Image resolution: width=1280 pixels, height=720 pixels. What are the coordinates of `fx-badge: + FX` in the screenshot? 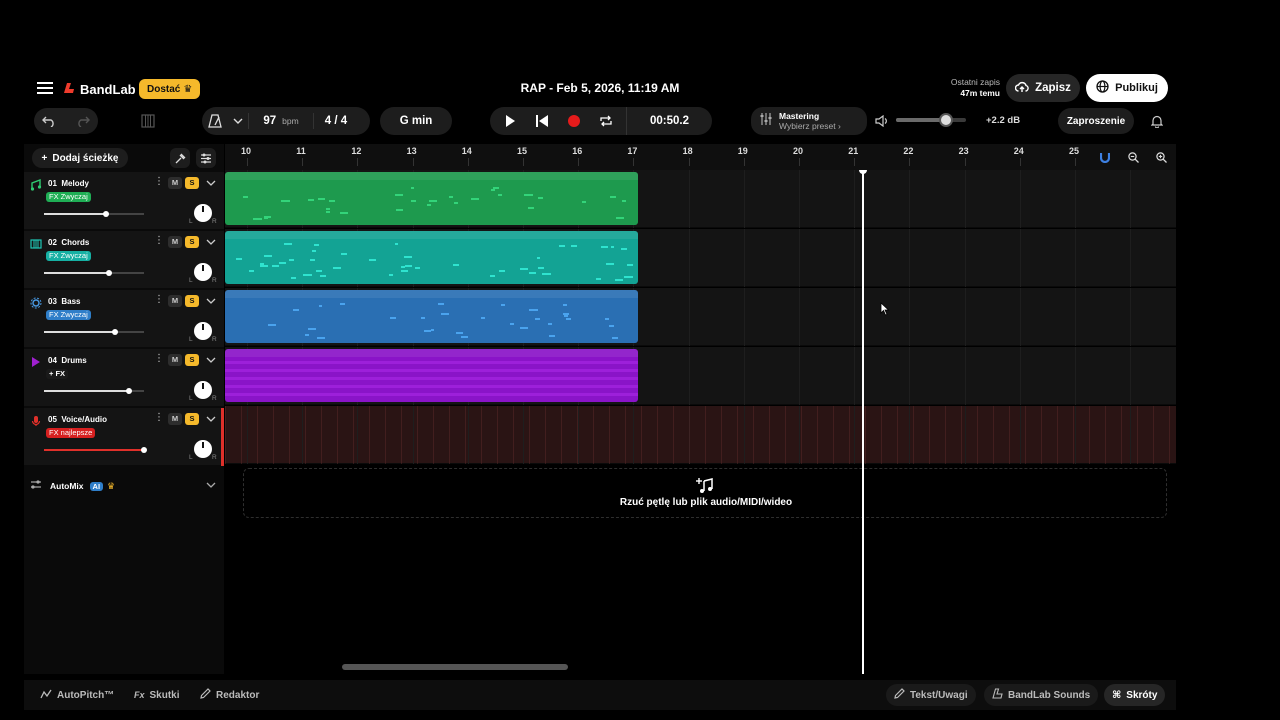 It's located at (57, 374).